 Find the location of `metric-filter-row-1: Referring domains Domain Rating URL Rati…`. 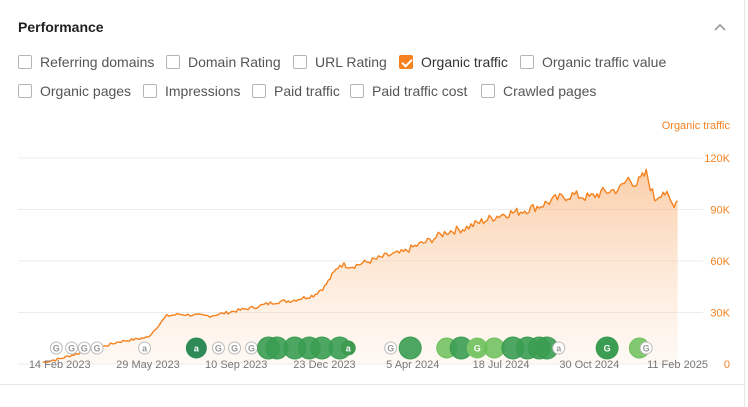

metric-filter-row-1: Referring domains Domain Rating URL Rati… is located at coordinates (342, 62).